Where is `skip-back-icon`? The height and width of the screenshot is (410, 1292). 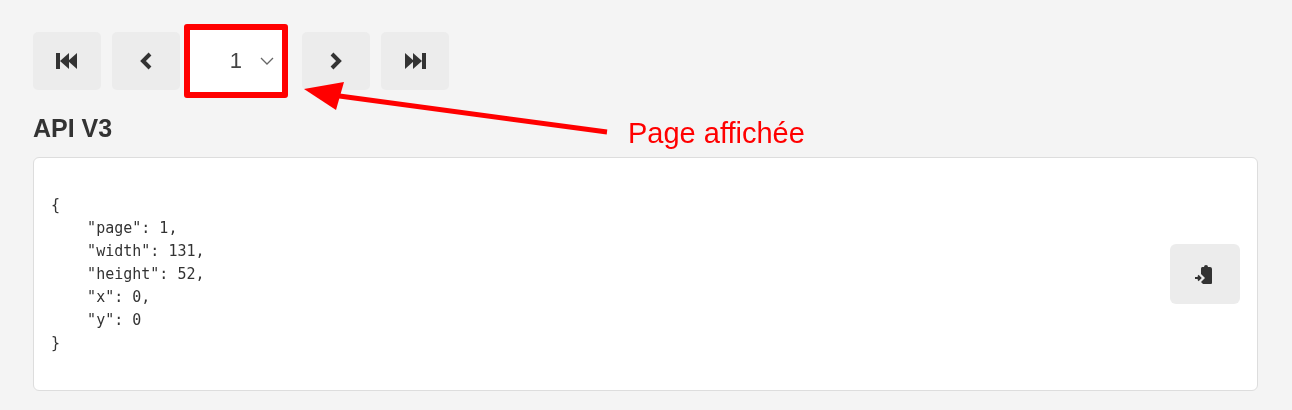
skip-back-icon is located at coordinates (67, 61).